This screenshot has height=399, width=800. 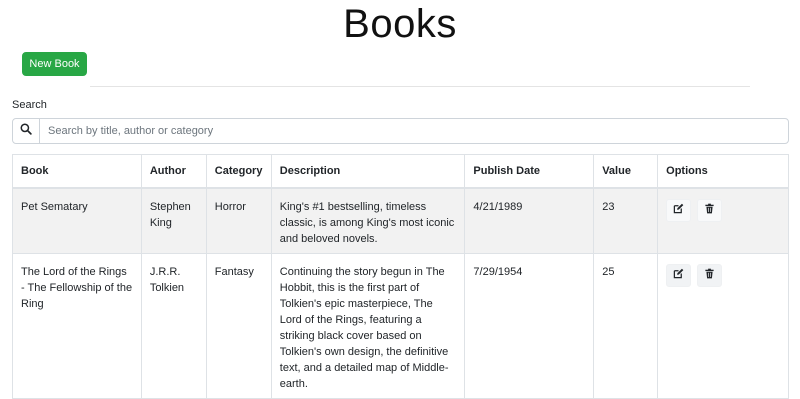 What do you see at coordinates (173, 326) in the screenshot?
I see `cell-author: J.R.R. Tolkien` at bounding box center [173, 326].